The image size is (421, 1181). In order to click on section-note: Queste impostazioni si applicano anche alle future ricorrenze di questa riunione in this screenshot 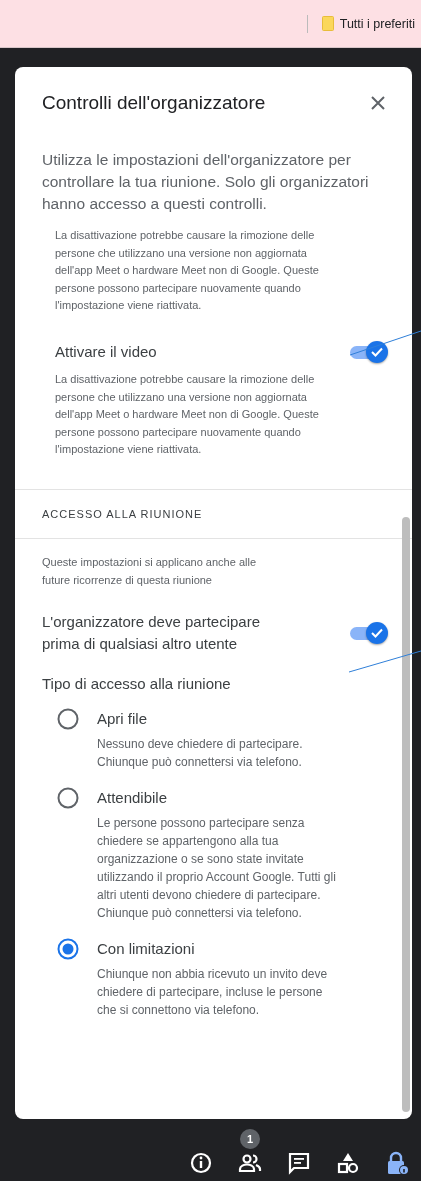, I will do `click(150, 571)`.